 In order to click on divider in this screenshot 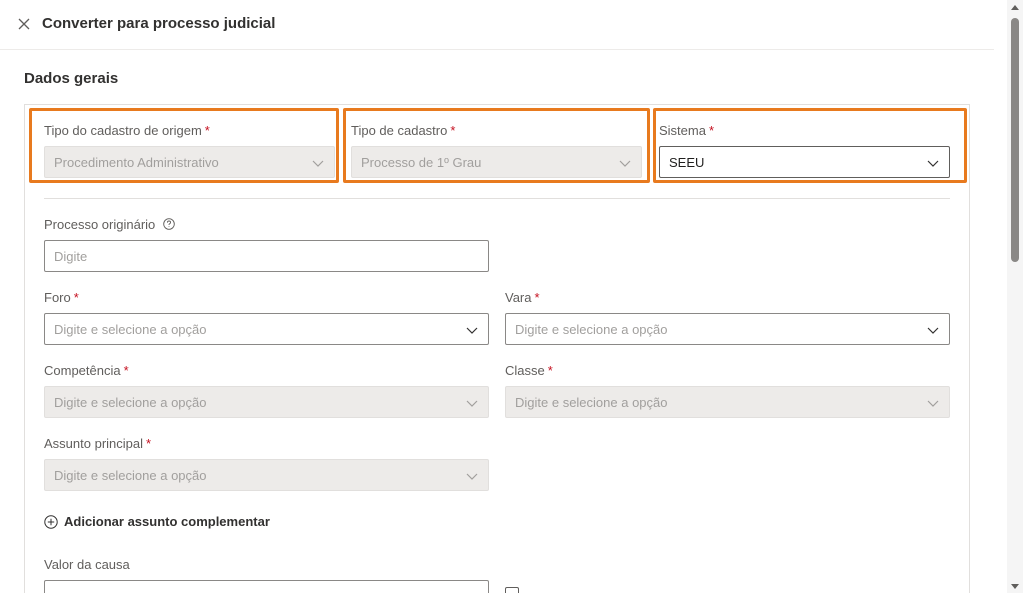, I will do `click(497, 198)`.